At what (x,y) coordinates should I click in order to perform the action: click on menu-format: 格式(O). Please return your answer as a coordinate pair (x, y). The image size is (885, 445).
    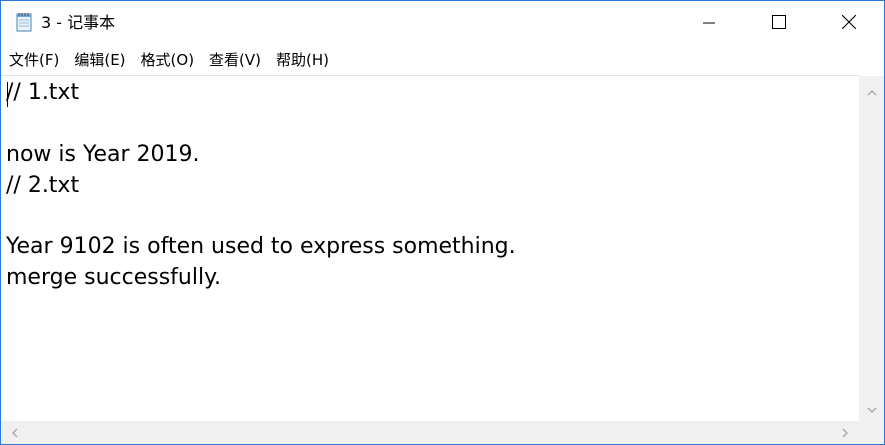
    Looking at the image, I should click on (168, 60).